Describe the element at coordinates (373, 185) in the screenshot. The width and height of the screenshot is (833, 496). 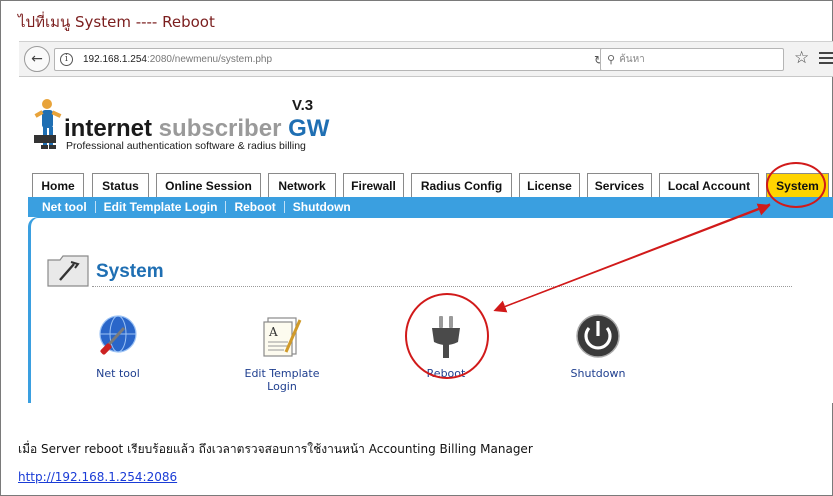
I see `tab-firewall: Firewall` at that location.